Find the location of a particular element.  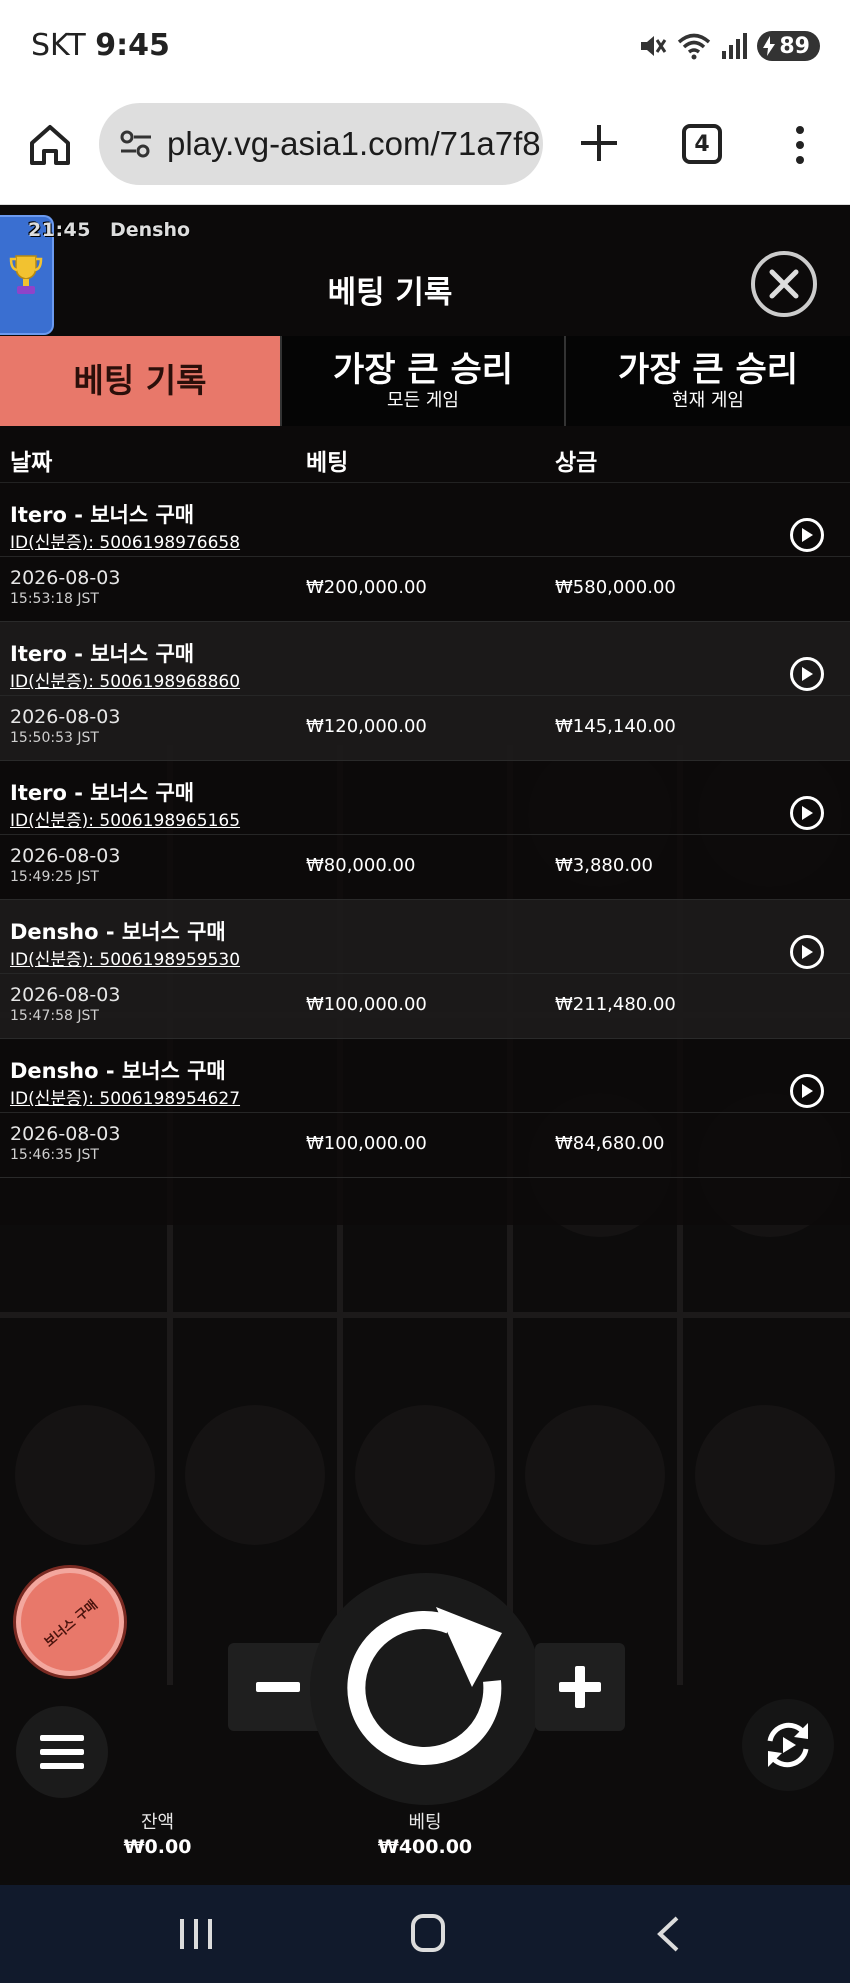

address-bar: play.vg-asia1.com/71a7f8 is located at coordinates (321, 144).